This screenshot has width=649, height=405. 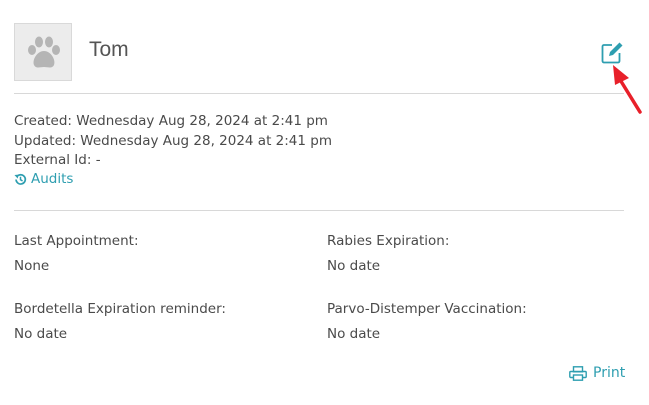 What do you see at coordinates (41, 334) in the screenshot?
I see `bordetella-reminder-value: No date` at bounding box center [41, 334].